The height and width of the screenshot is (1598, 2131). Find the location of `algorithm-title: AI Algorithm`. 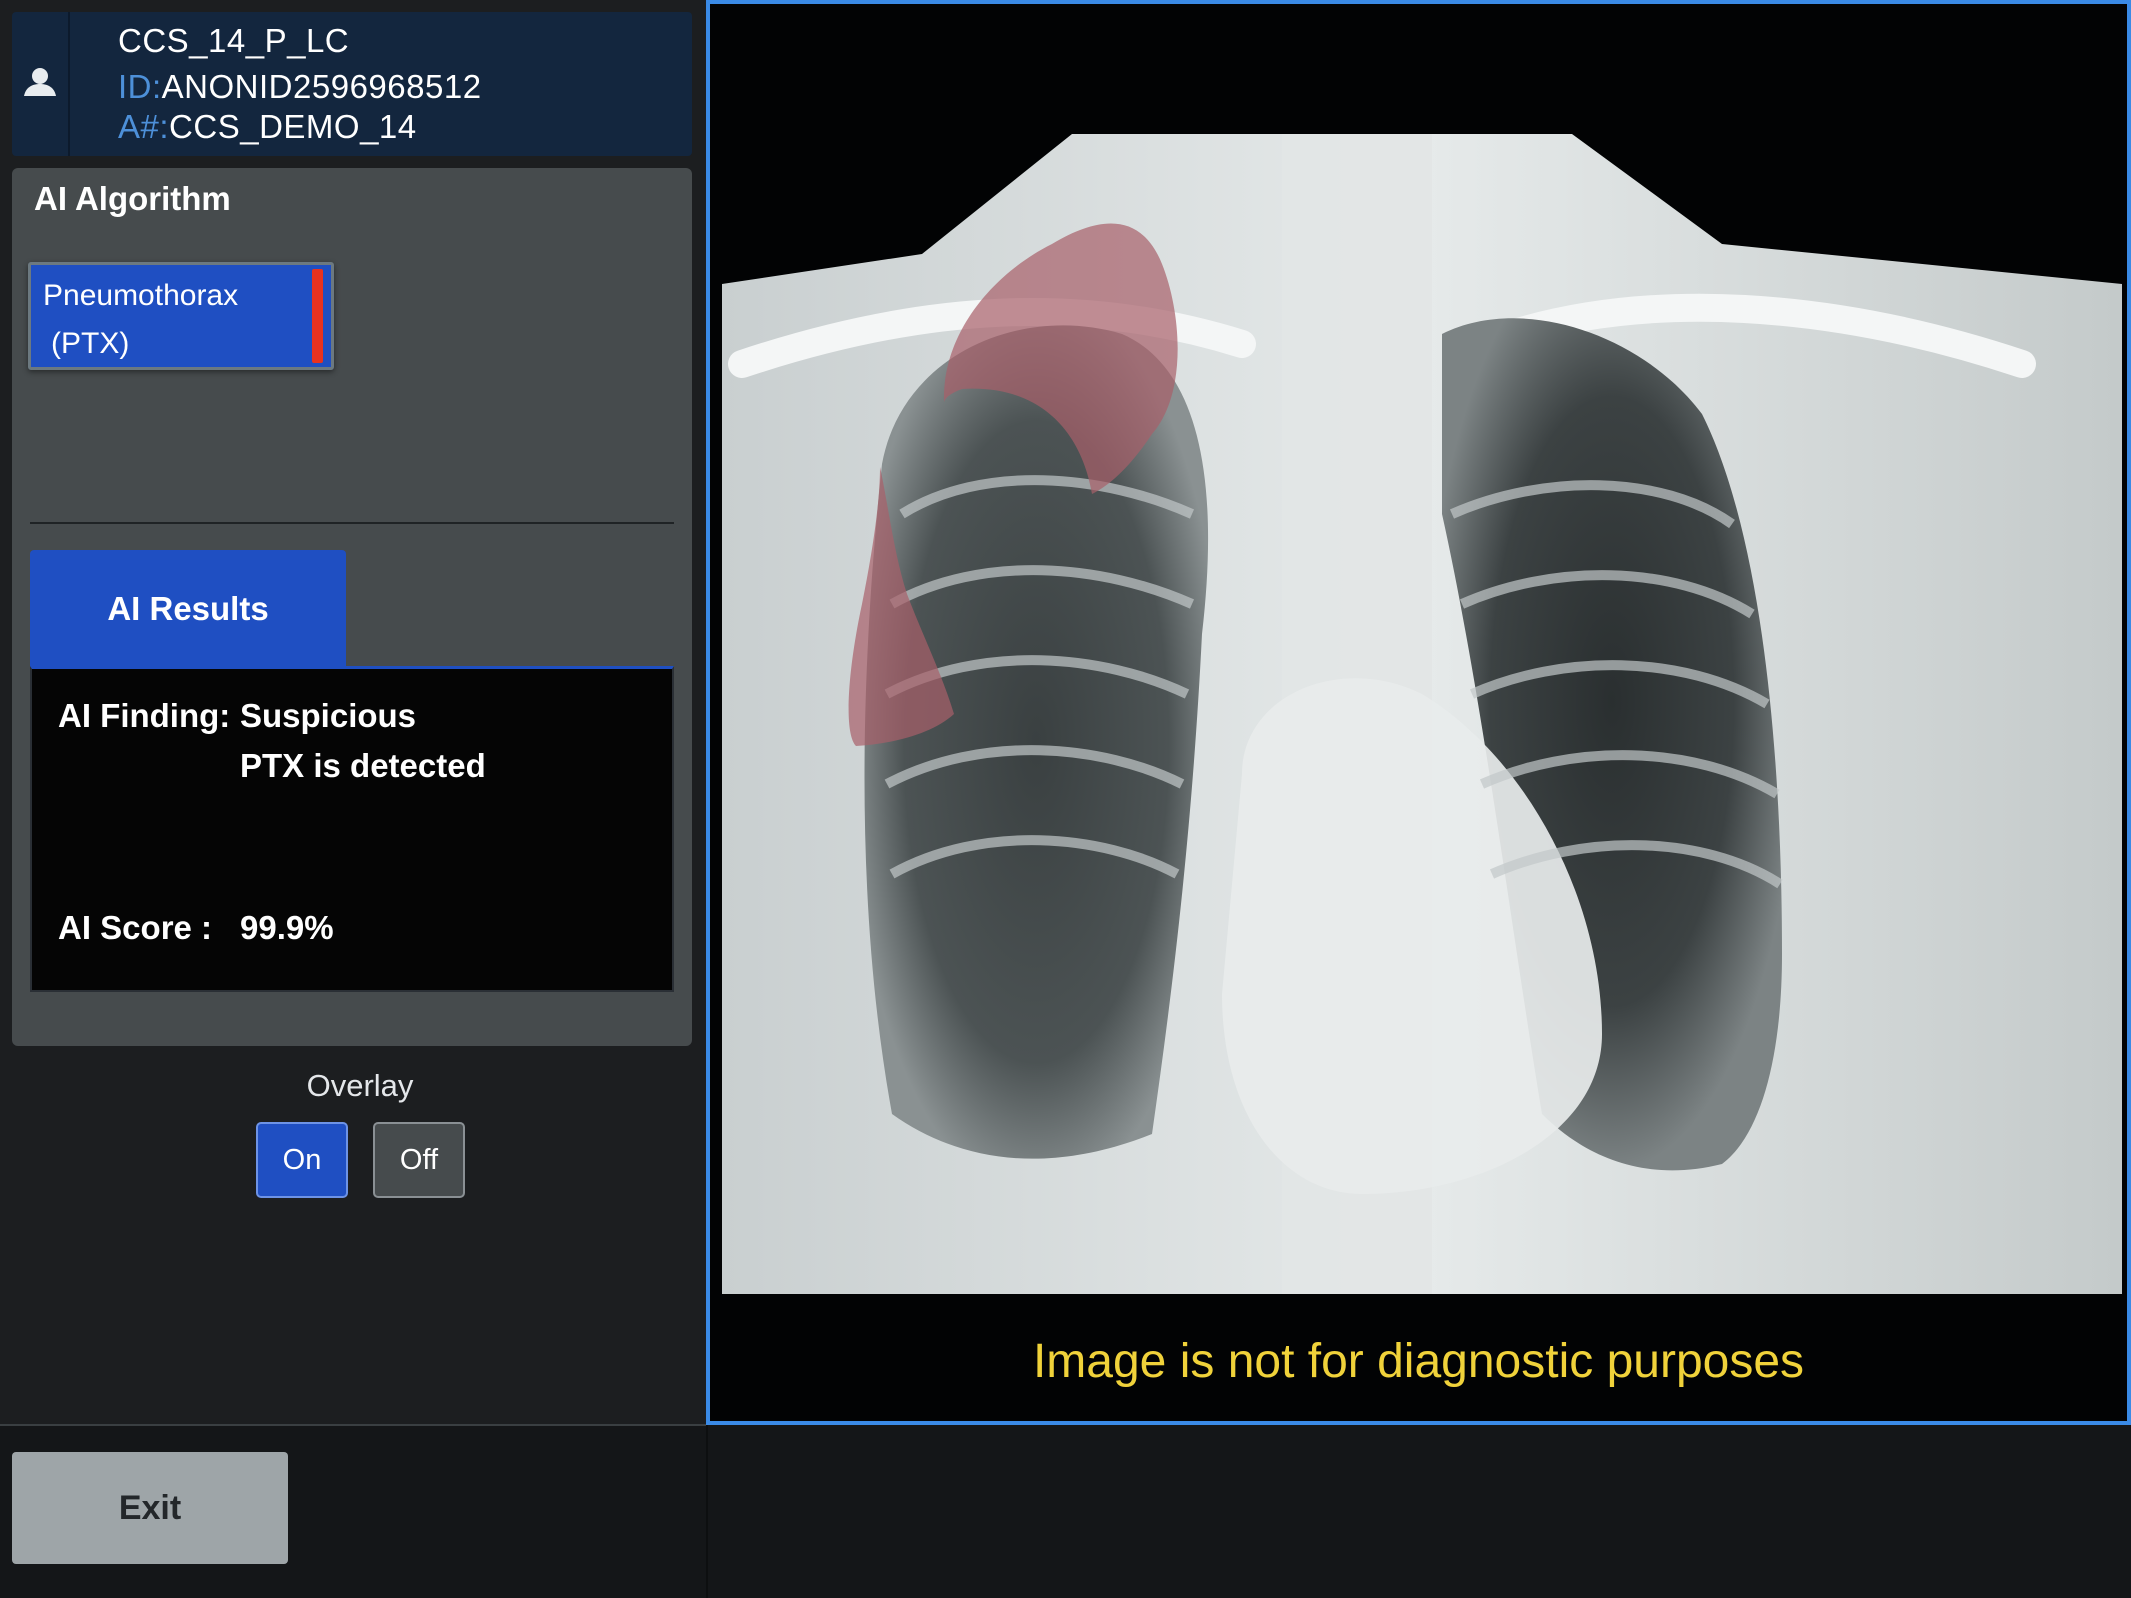

algorithm-title: AI Algorithm is located at coordinates (132, 198).